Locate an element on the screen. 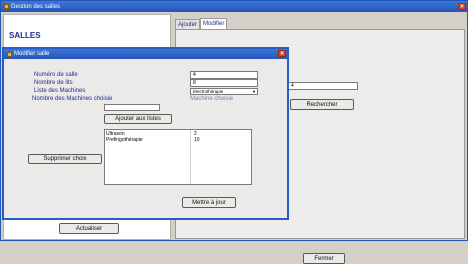 The width and height of the screenshot is (468, 264). add-to-lists-label: Ajouter aux listes is located at coordinates (138, 119).